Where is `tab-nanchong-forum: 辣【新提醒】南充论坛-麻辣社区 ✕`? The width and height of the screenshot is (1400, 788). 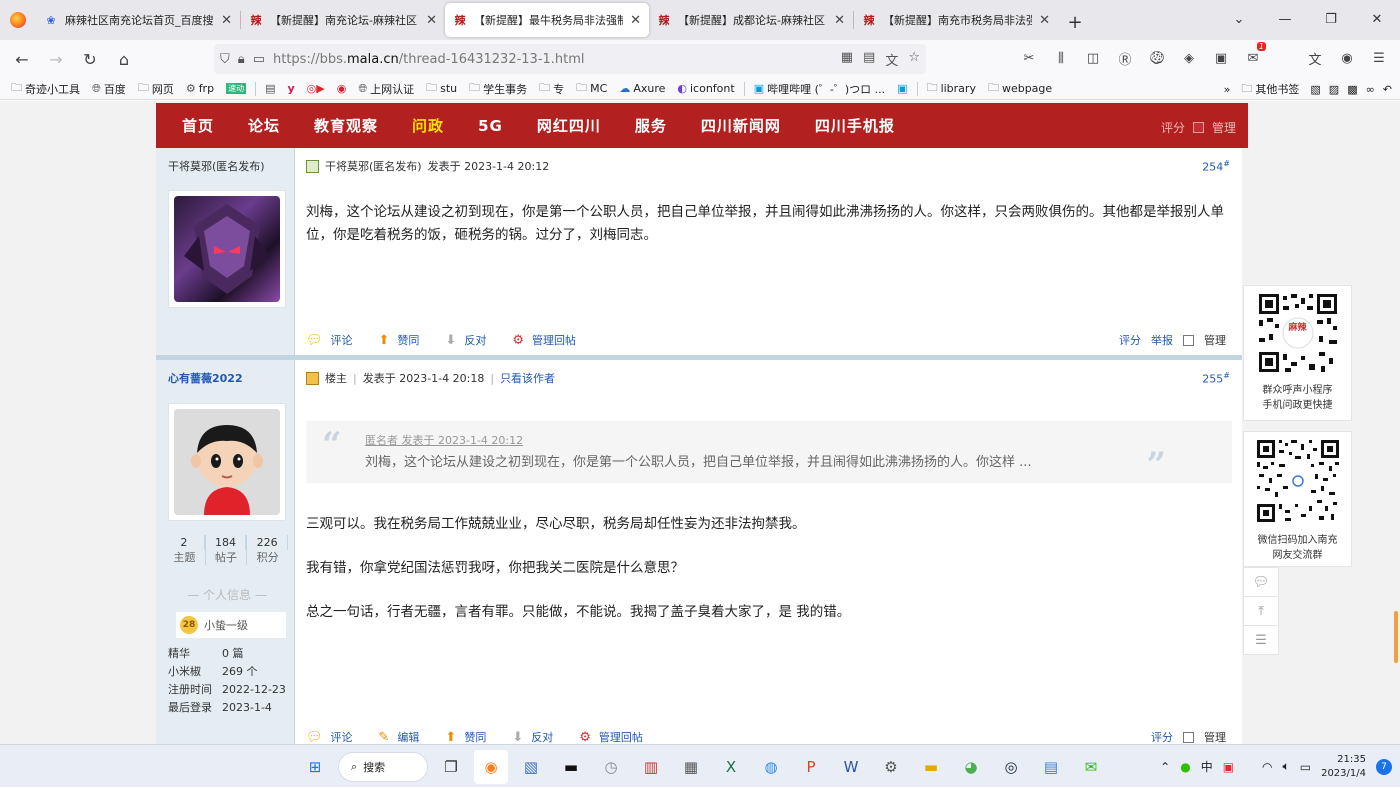
tab-nanchong-forum: 辣【新提醒】南充论坛-麻辣社区 ✕ is located at coordinates (343, 20).